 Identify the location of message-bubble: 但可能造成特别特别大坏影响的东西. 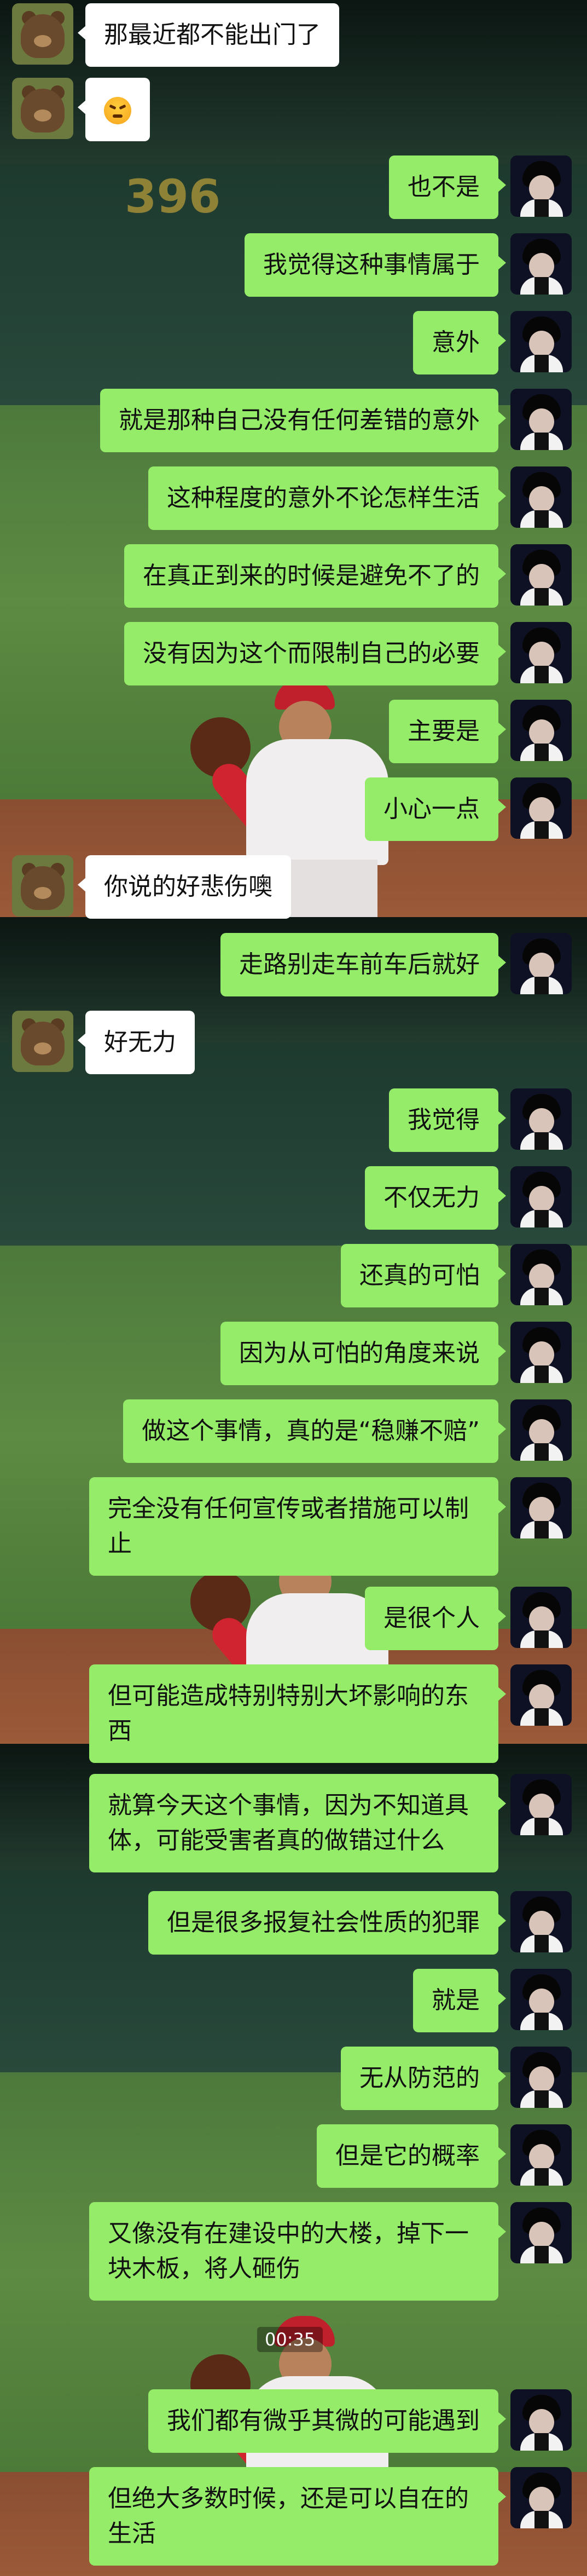
(297, 1713).